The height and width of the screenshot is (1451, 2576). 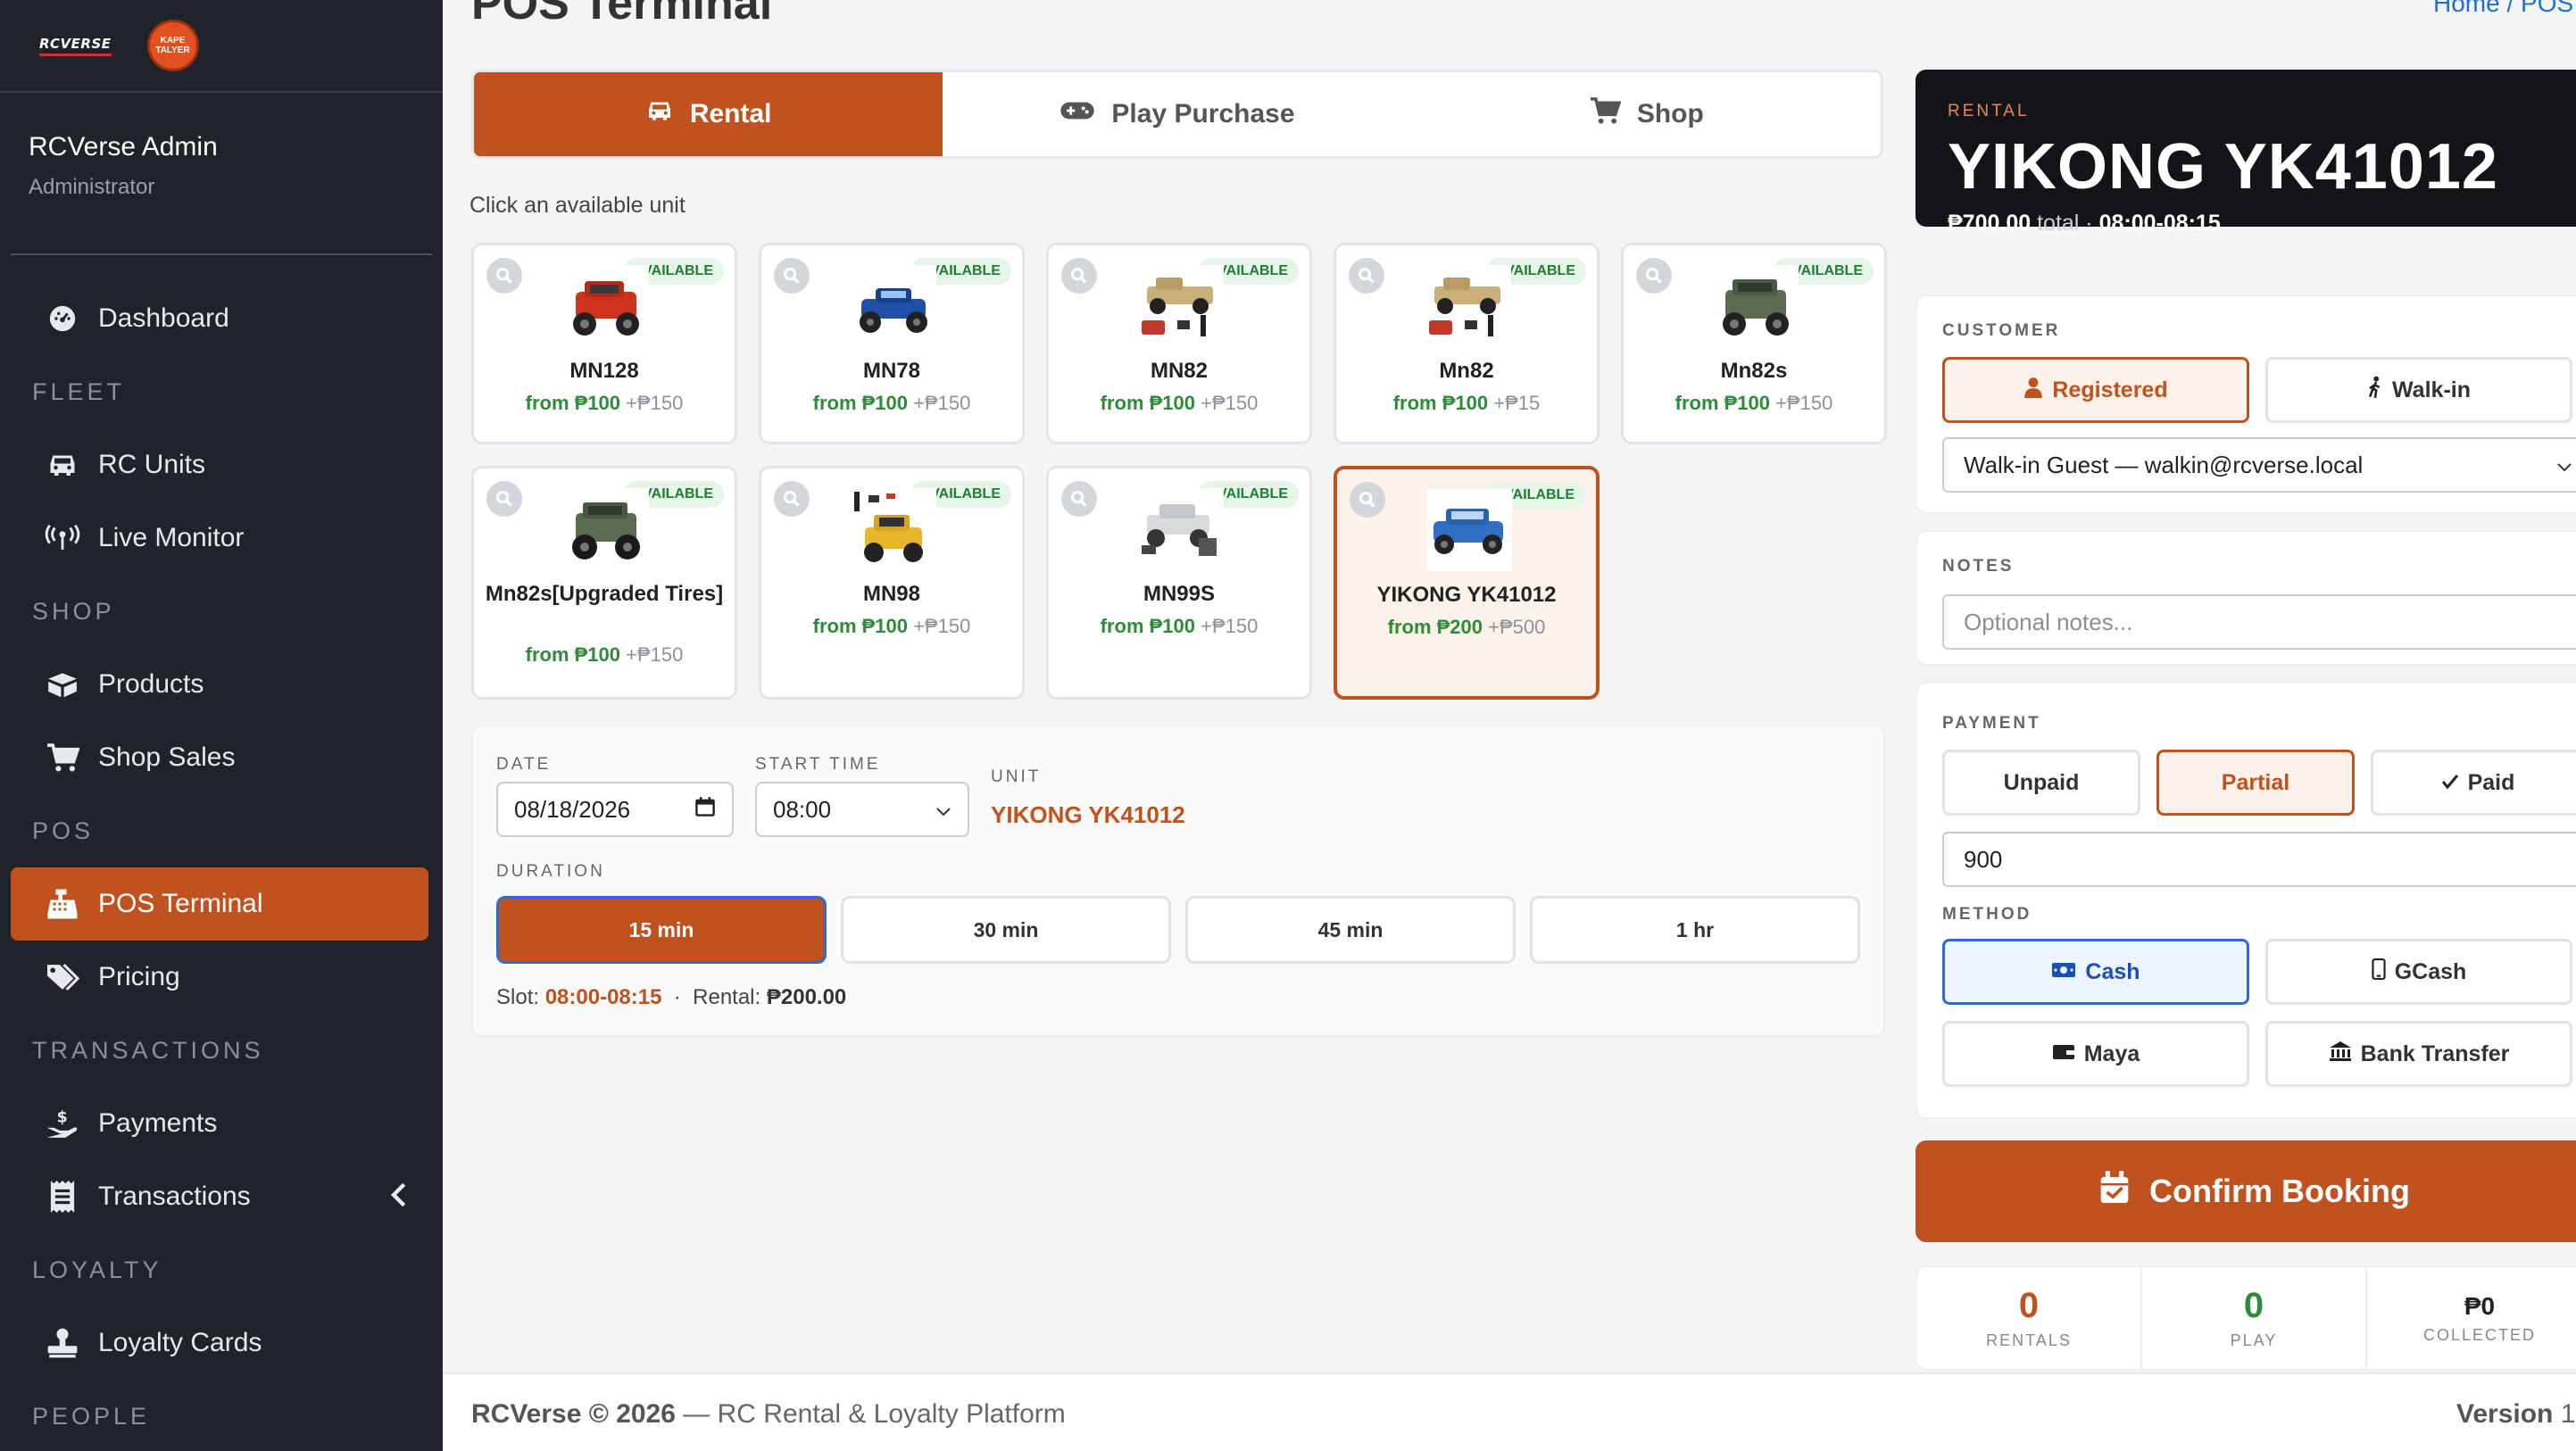 I want to click on tab-shop: Shop, so click(x=1646, y=114).